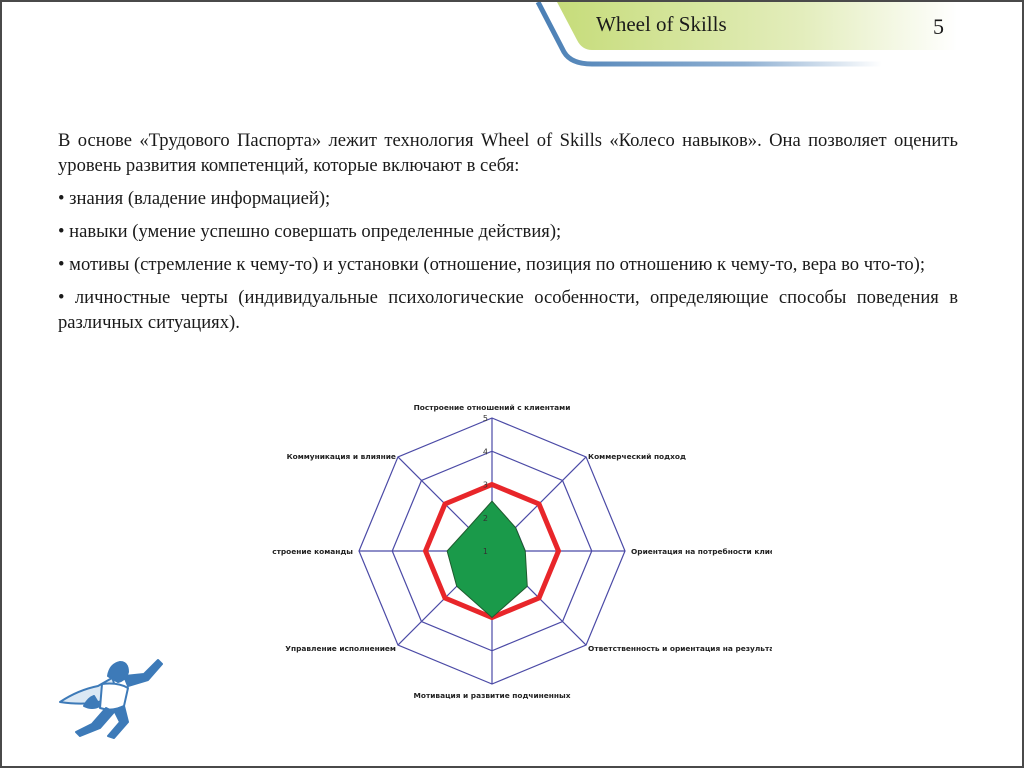 Image resolution: width=1024 pixels, height=768 pixels. What do you see at coordinates (938, 26) in the screenshot?
I see `slide-number: 5` at bounding box center [938, 26].